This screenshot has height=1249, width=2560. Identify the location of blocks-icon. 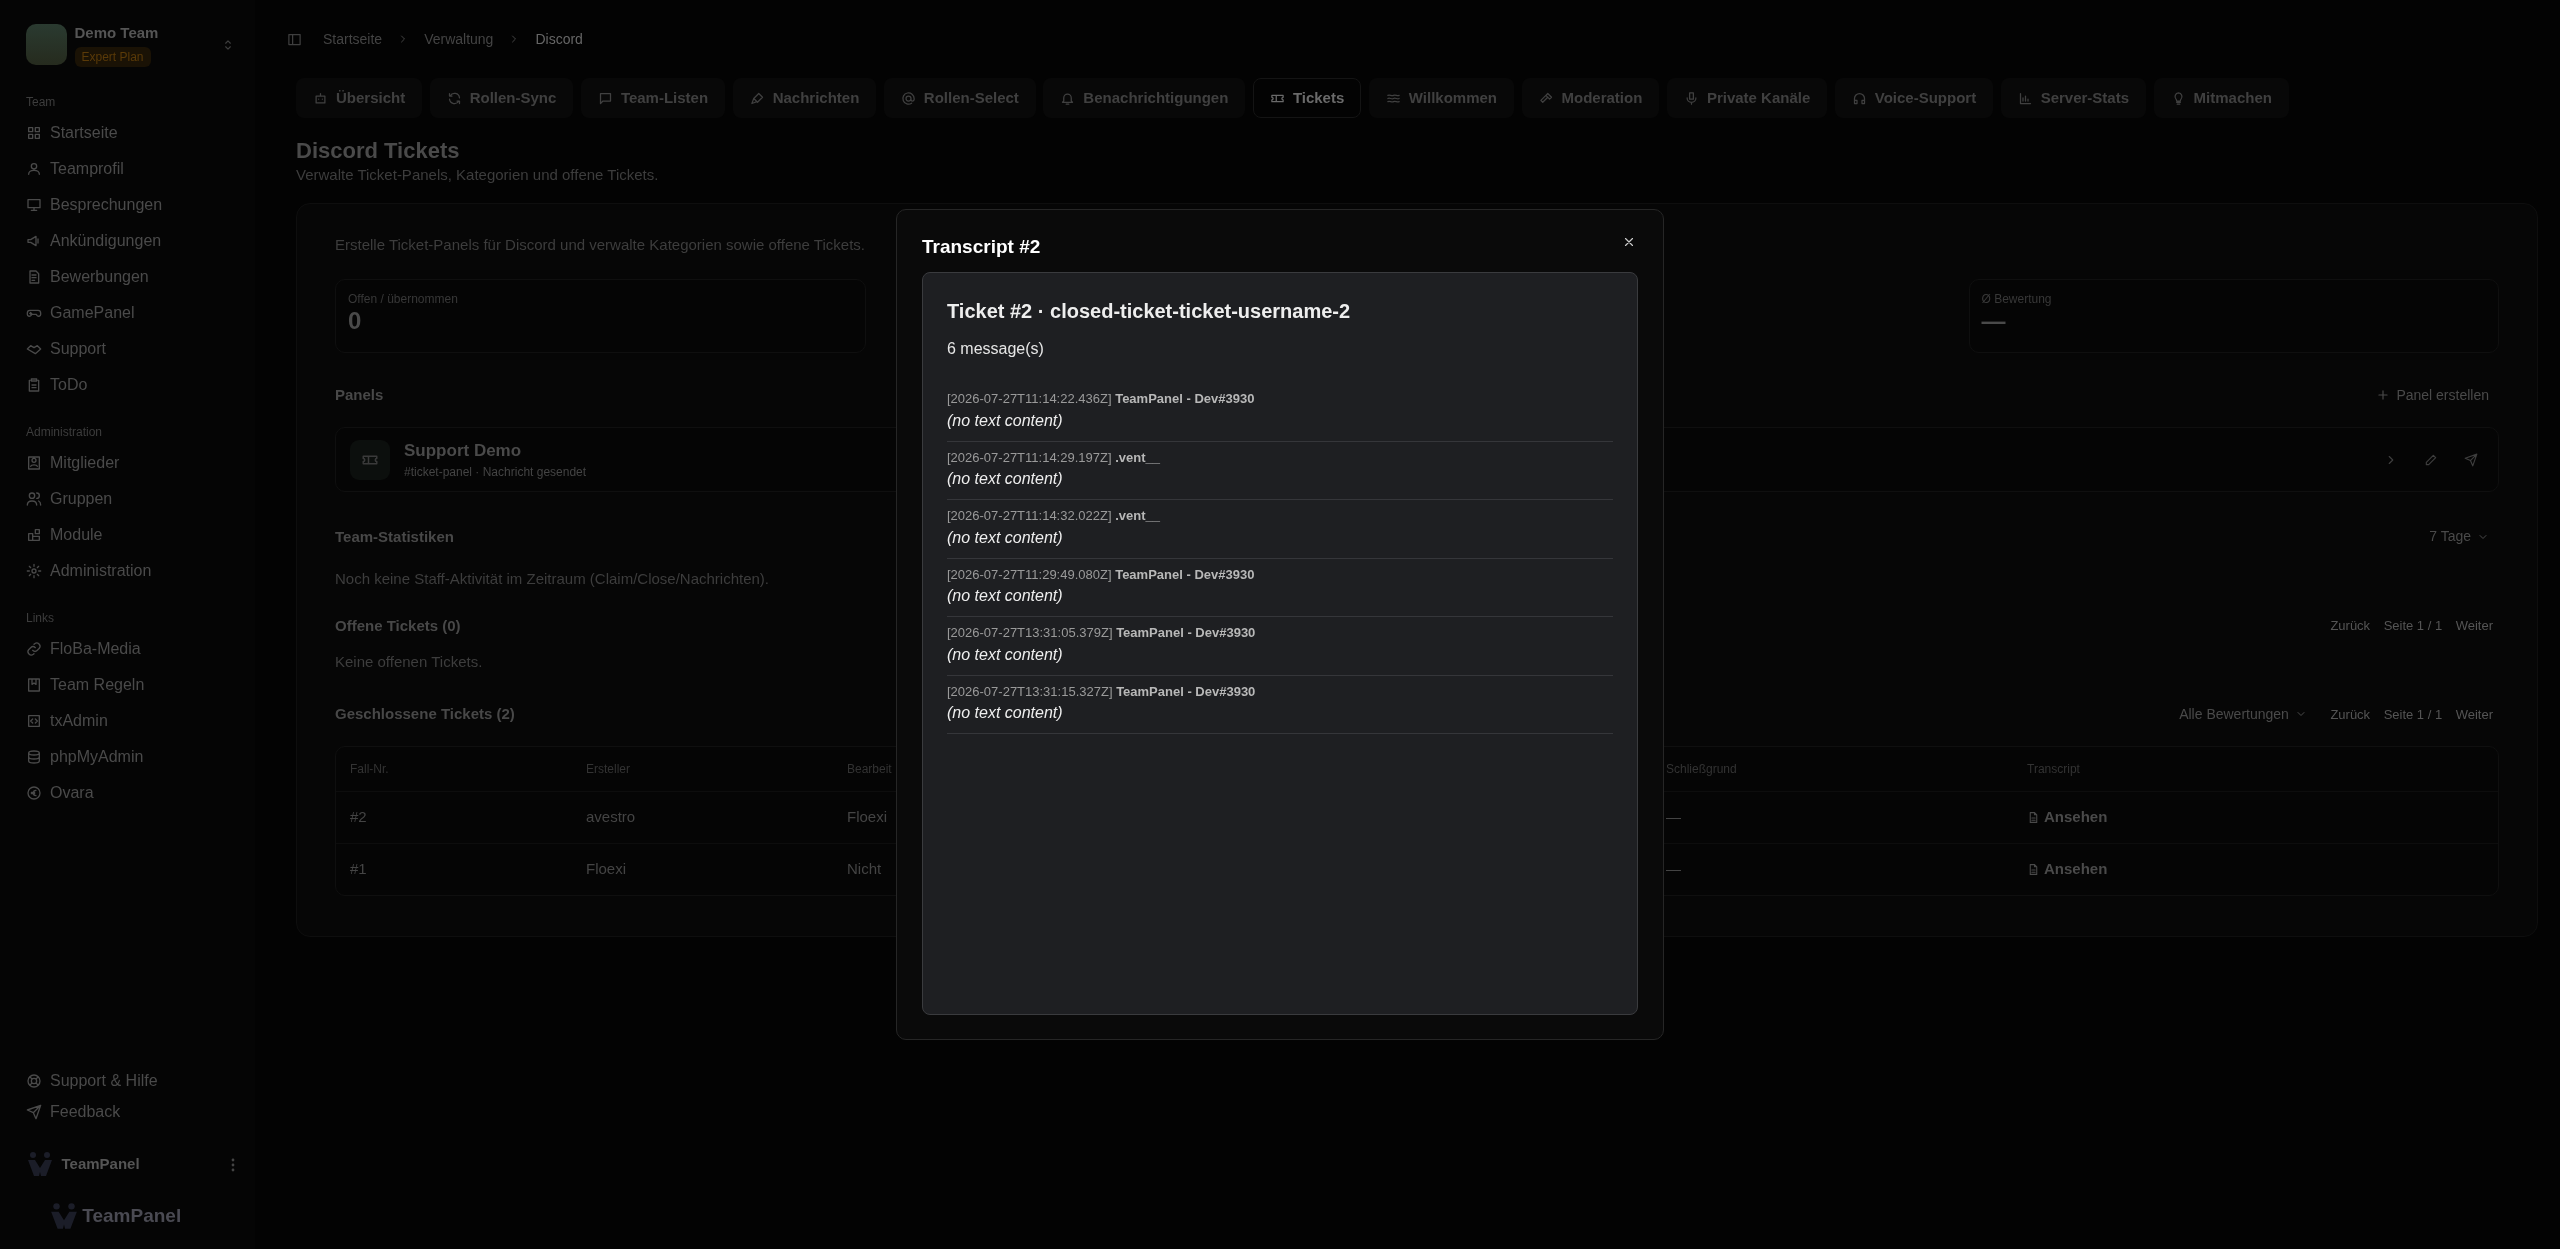
(34, 535).